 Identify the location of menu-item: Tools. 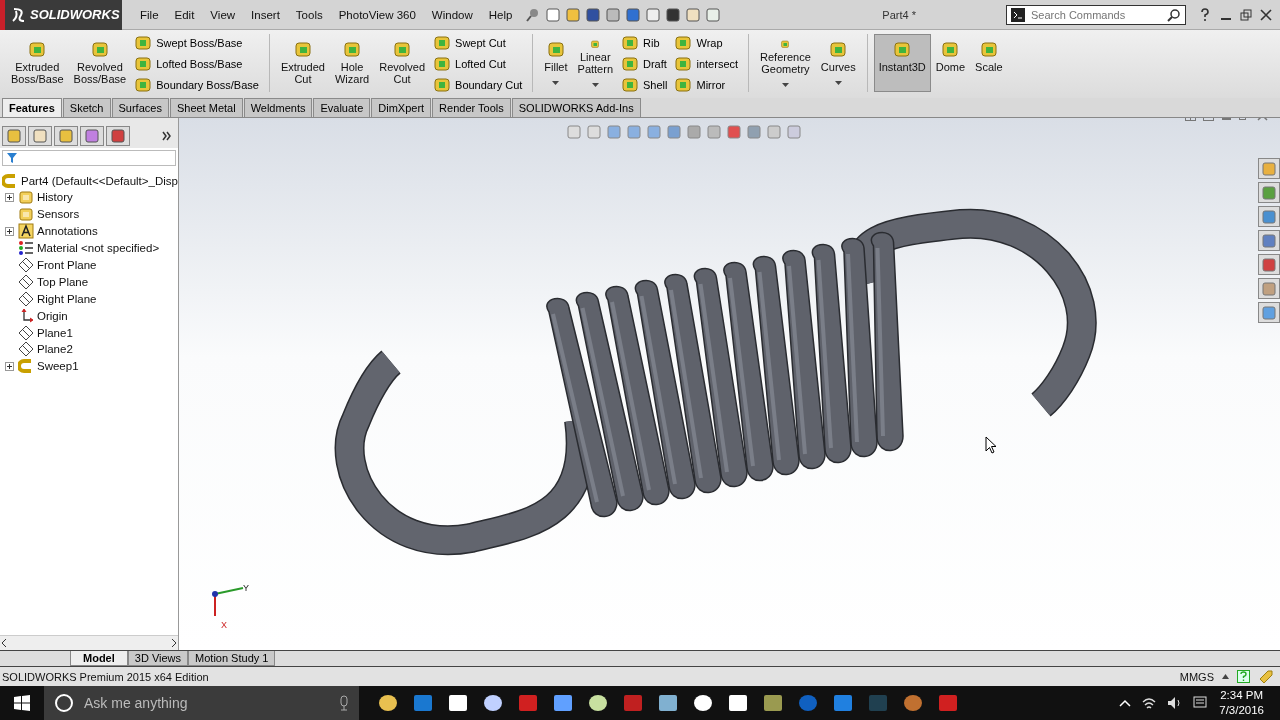
(309, 14).